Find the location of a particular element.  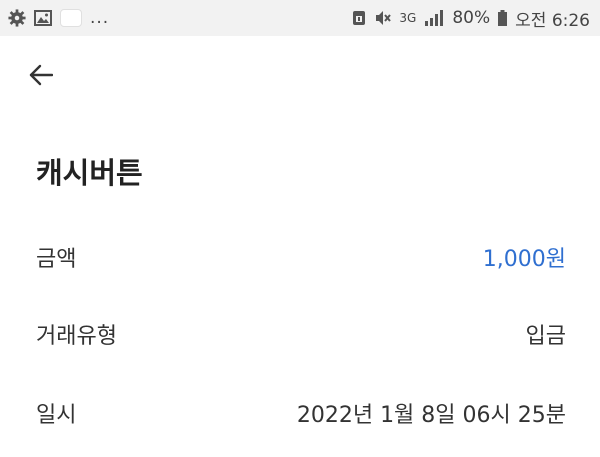

settings-notification-icon is located at coordinates (17, 18).